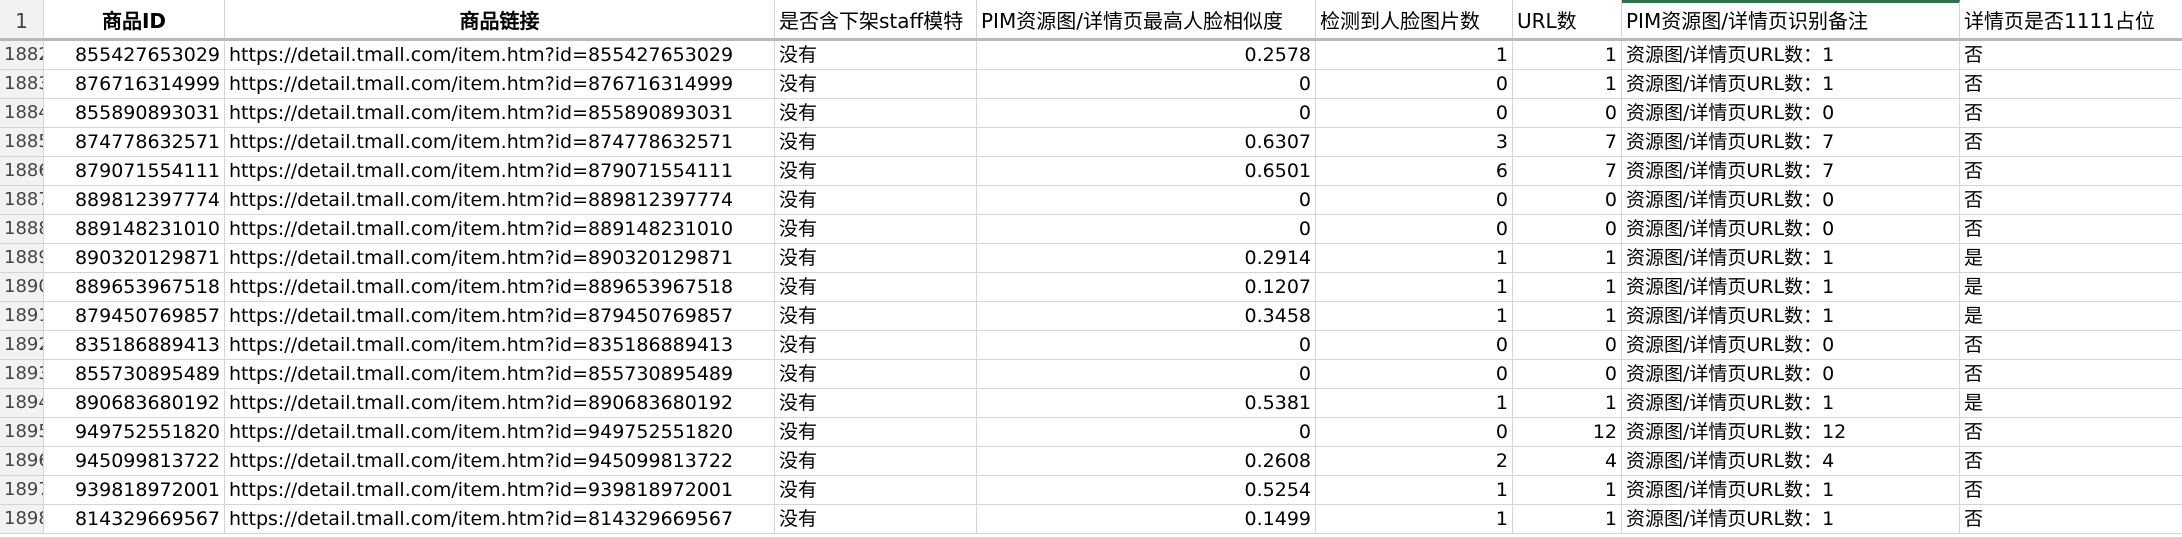 This screenshot has height=537, width=2182. I want to click on cell-face-count: 3, so click(1414, 142).